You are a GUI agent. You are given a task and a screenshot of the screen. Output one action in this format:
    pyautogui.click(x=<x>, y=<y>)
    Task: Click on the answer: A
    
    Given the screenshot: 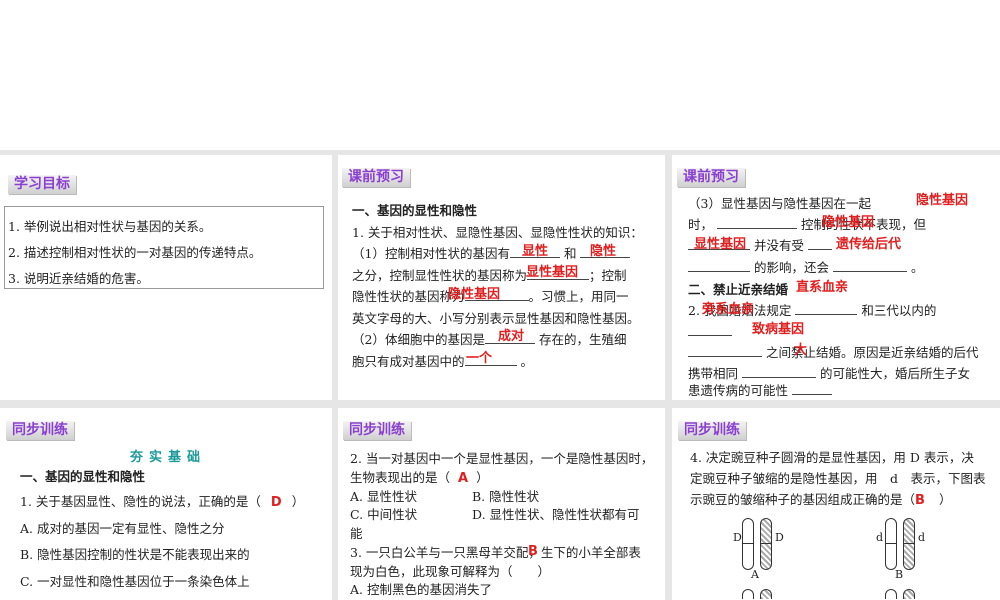 What is the action you would take?
    pyautogui.click(x=463, y=478)
    